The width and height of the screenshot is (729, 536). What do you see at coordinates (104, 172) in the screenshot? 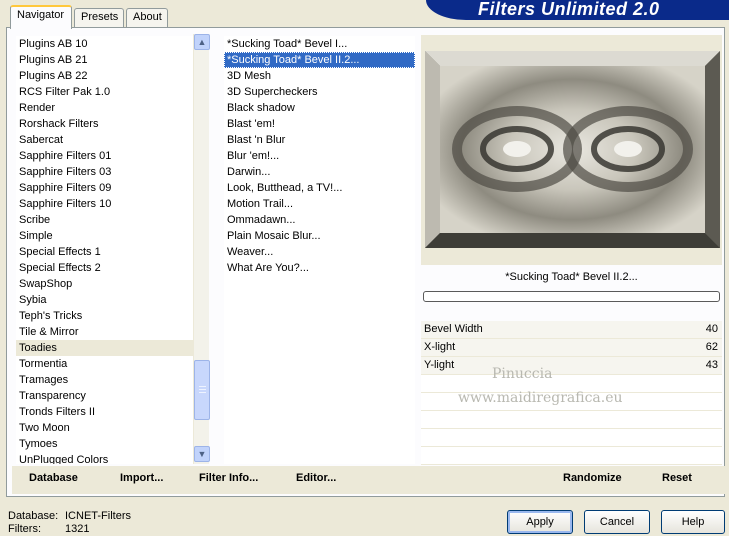
I see `list-item: Sapphire Filters 03` at bounding box center [104, 172].